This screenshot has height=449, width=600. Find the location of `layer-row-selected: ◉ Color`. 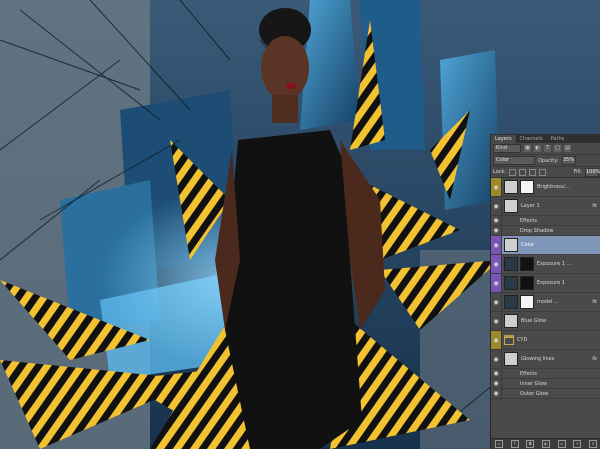

layer-row-selected: ◉ Color is located at coordinates (545, 245).